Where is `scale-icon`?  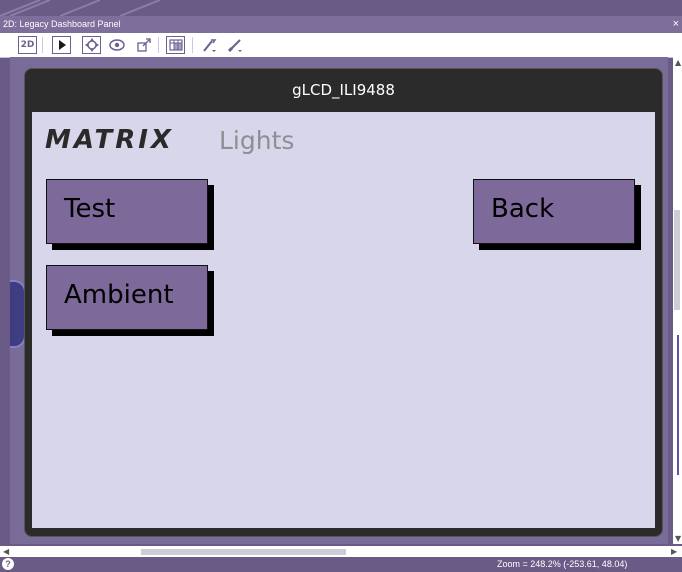 scale-icon is located at coordinates (143, 45).